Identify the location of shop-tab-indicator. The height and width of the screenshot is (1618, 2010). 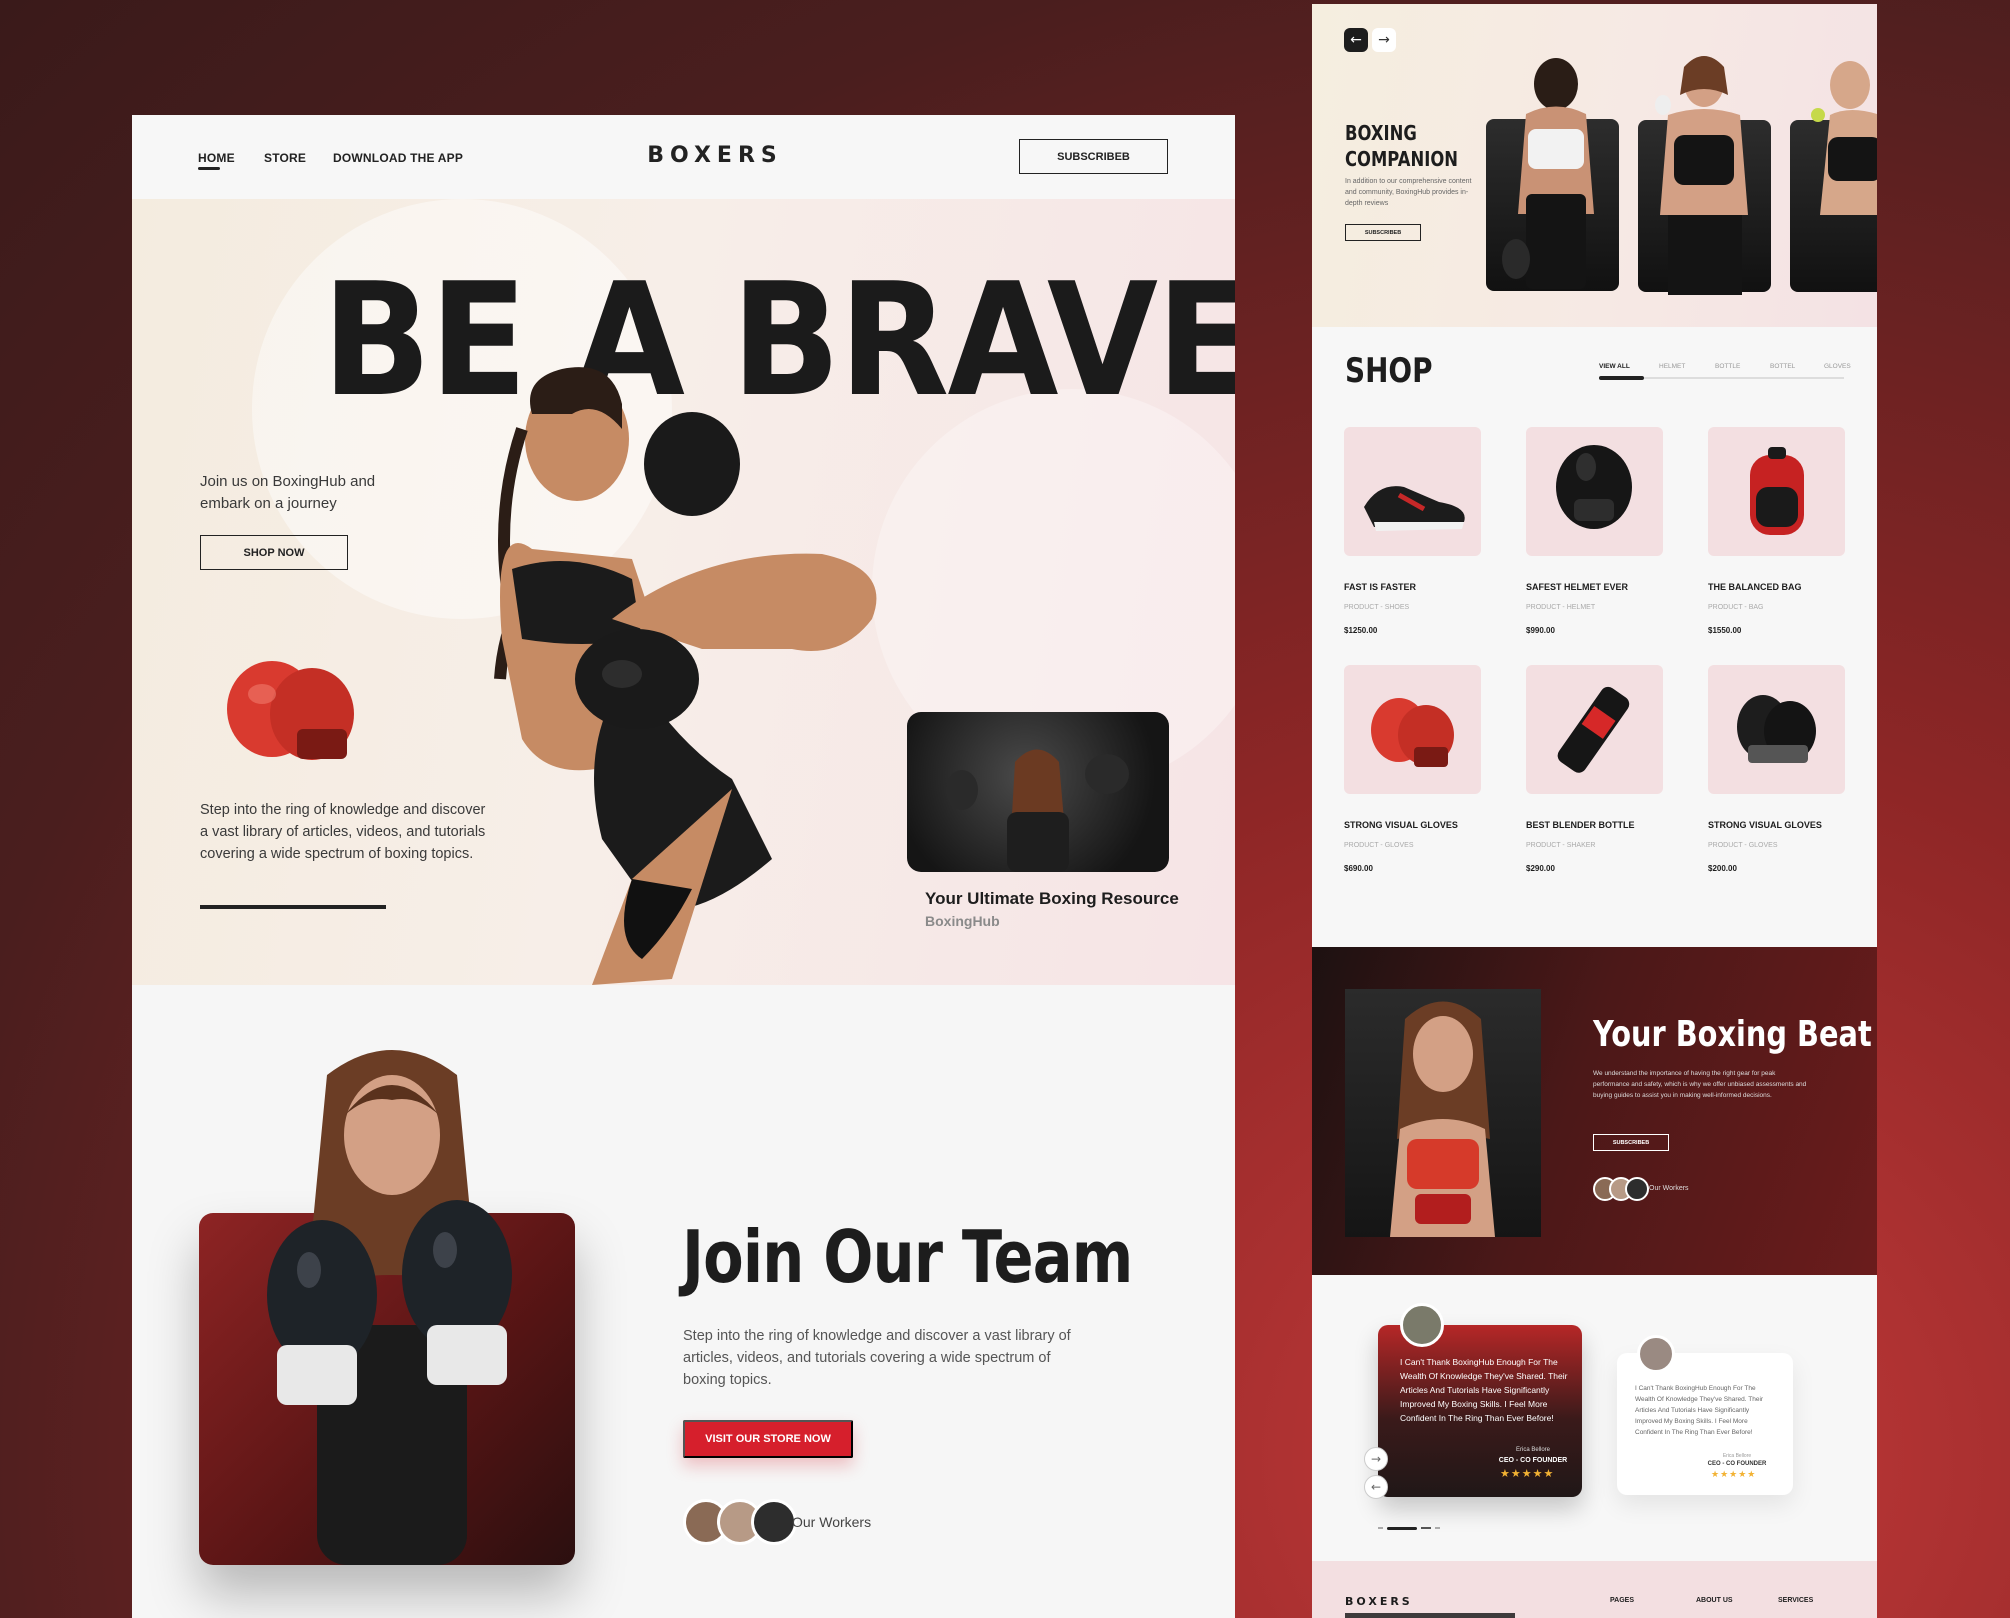
(1621, 378).